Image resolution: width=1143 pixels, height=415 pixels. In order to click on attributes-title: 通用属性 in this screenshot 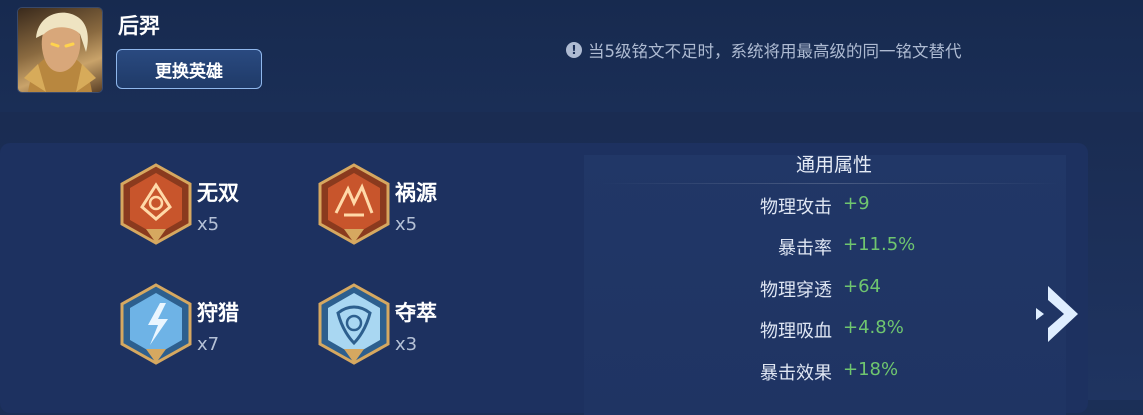, I will do `click(833, 165)`.